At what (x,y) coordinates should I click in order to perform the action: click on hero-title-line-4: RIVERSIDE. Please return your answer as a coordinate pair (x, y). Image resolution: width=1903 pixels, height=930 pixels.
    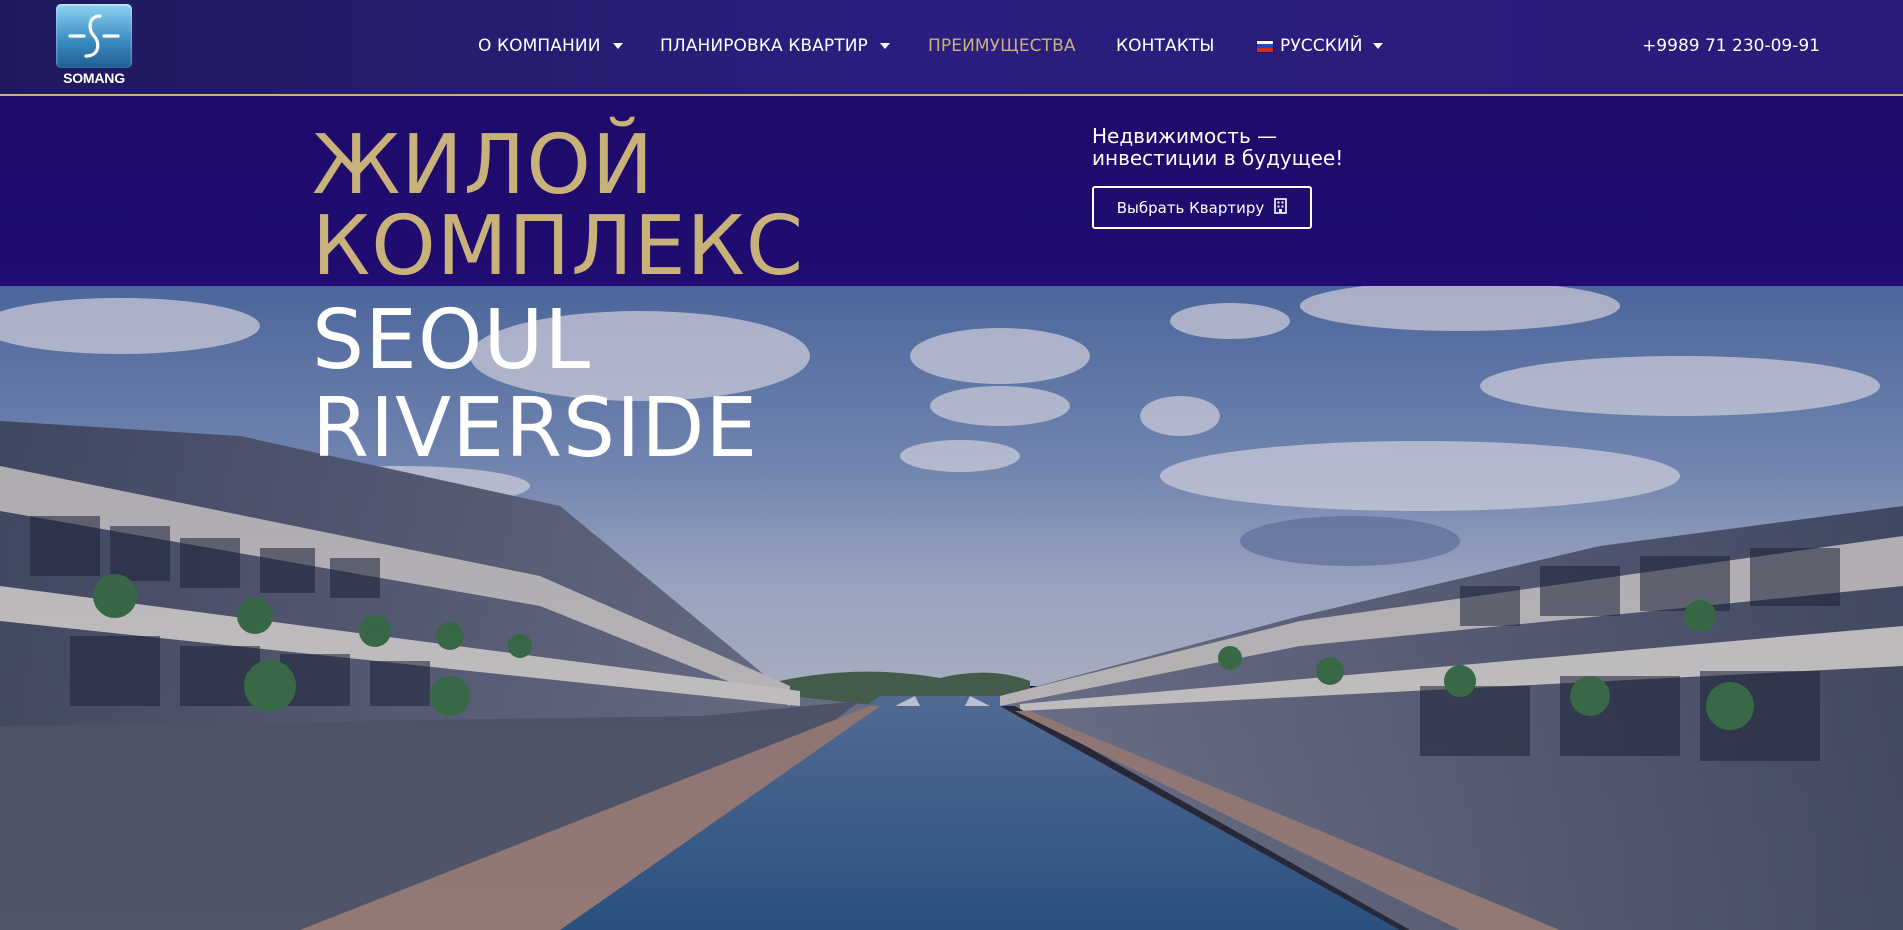
    Looking at the image, I should click on (535, 428).